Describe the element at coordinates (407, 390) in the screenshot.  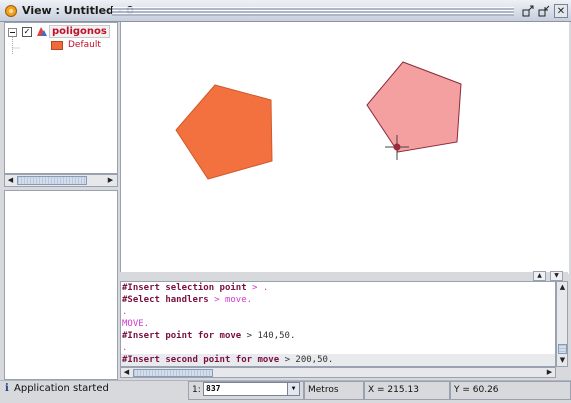
I see `x-coordinate: X = 215.13` at that location.